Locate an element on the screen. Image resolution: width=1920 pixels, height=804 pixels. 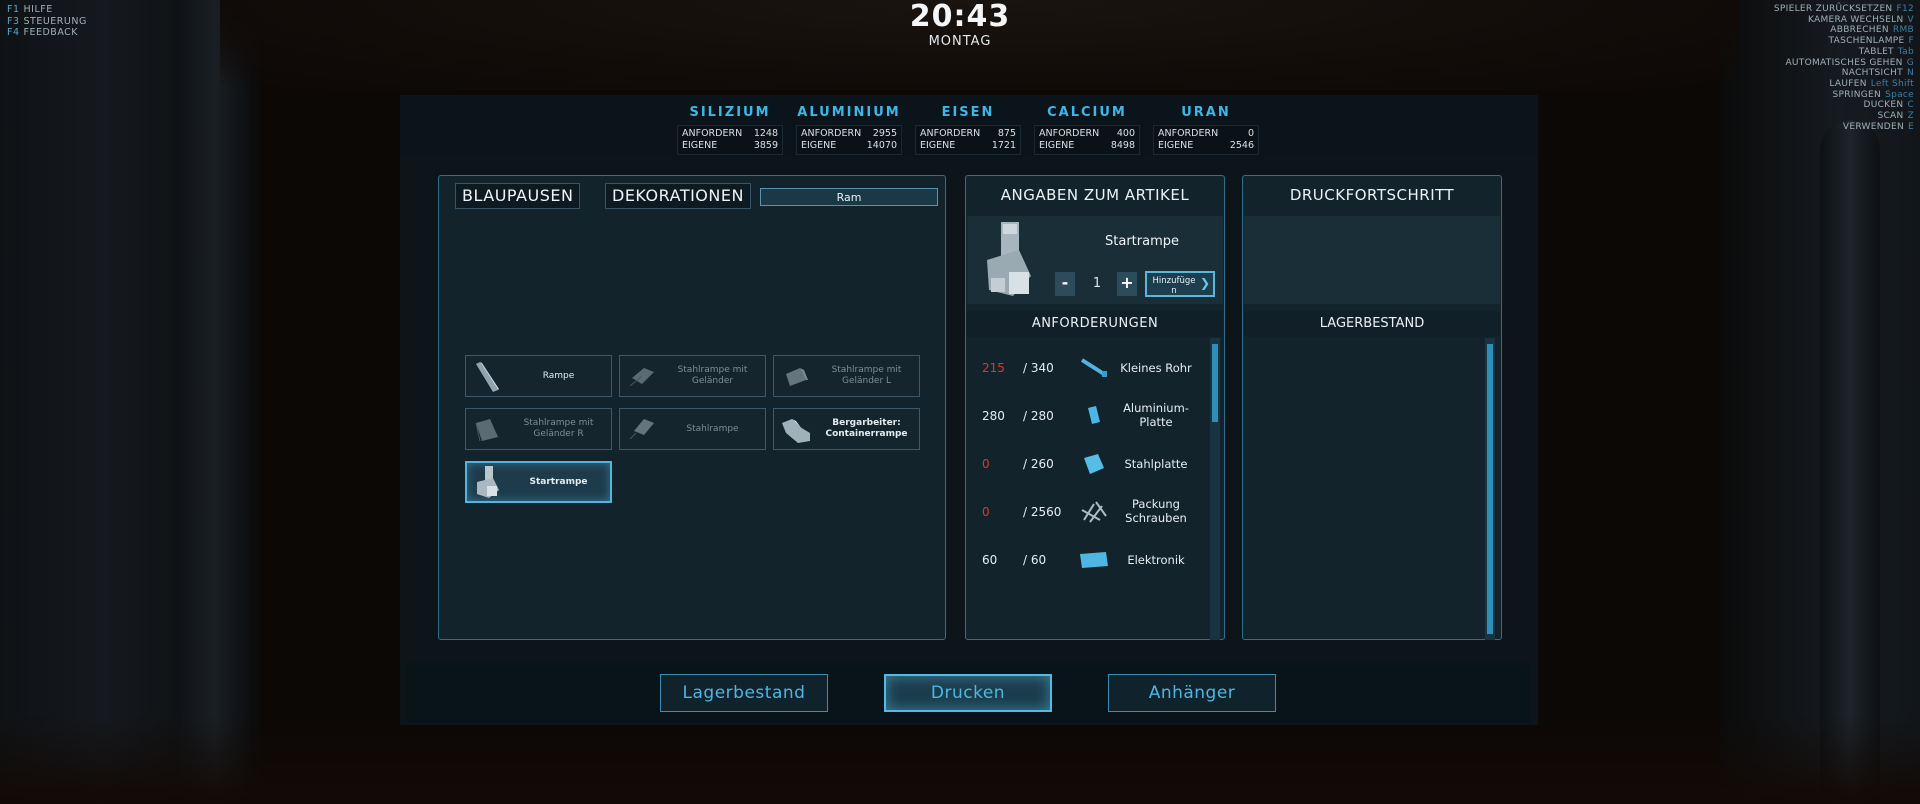
clock-time: 20:43 is located at coordinates (960, 17).